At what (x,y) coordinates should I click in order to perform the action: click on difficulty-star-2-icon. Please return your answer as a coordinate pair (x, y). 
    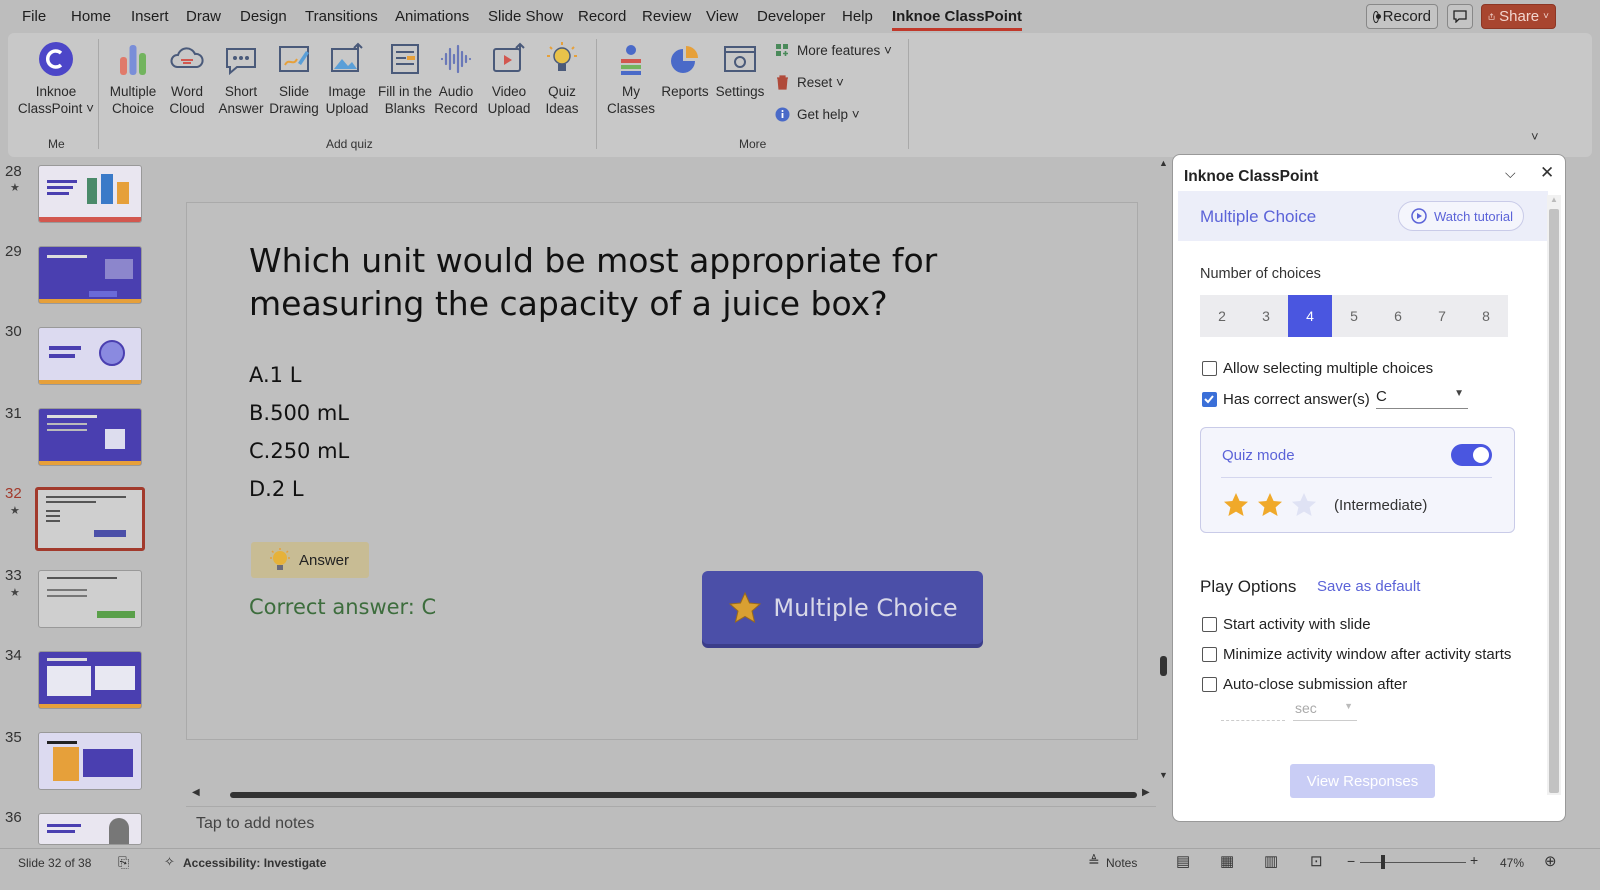
    Looking at the image, I should click on (1270, 505).